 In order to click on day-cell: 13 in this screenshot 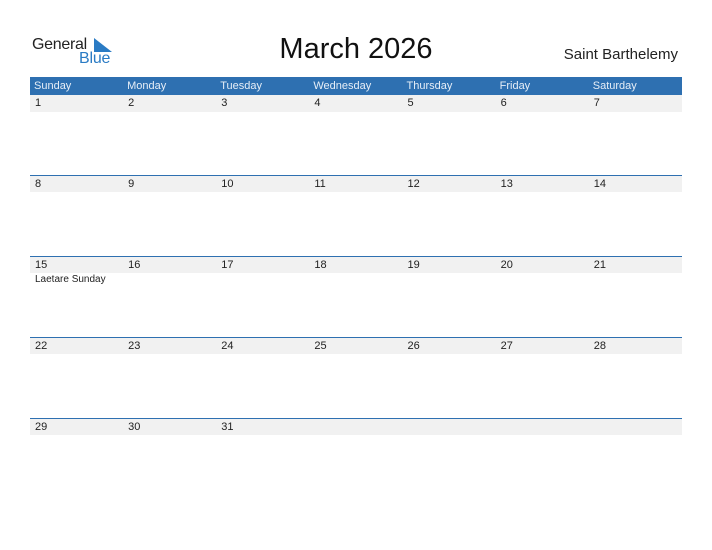, I will do `click(506, 184)`.